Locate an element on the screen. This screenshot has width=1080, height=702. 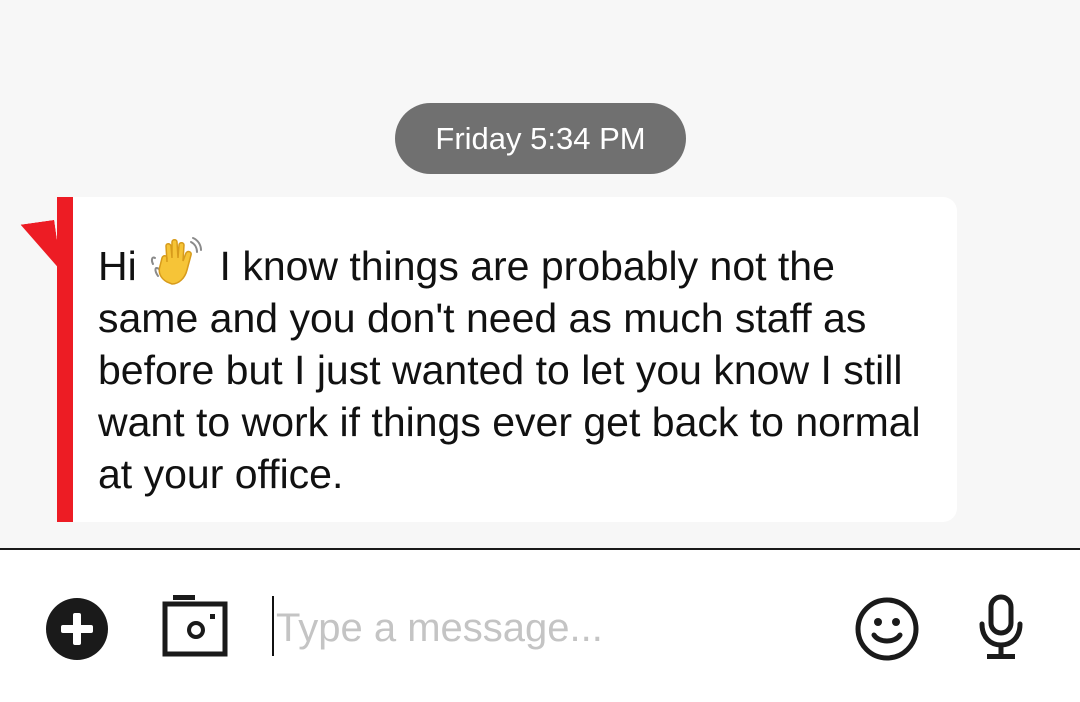
waving-hand-emoji-icon is located at coordinates (177, 261).